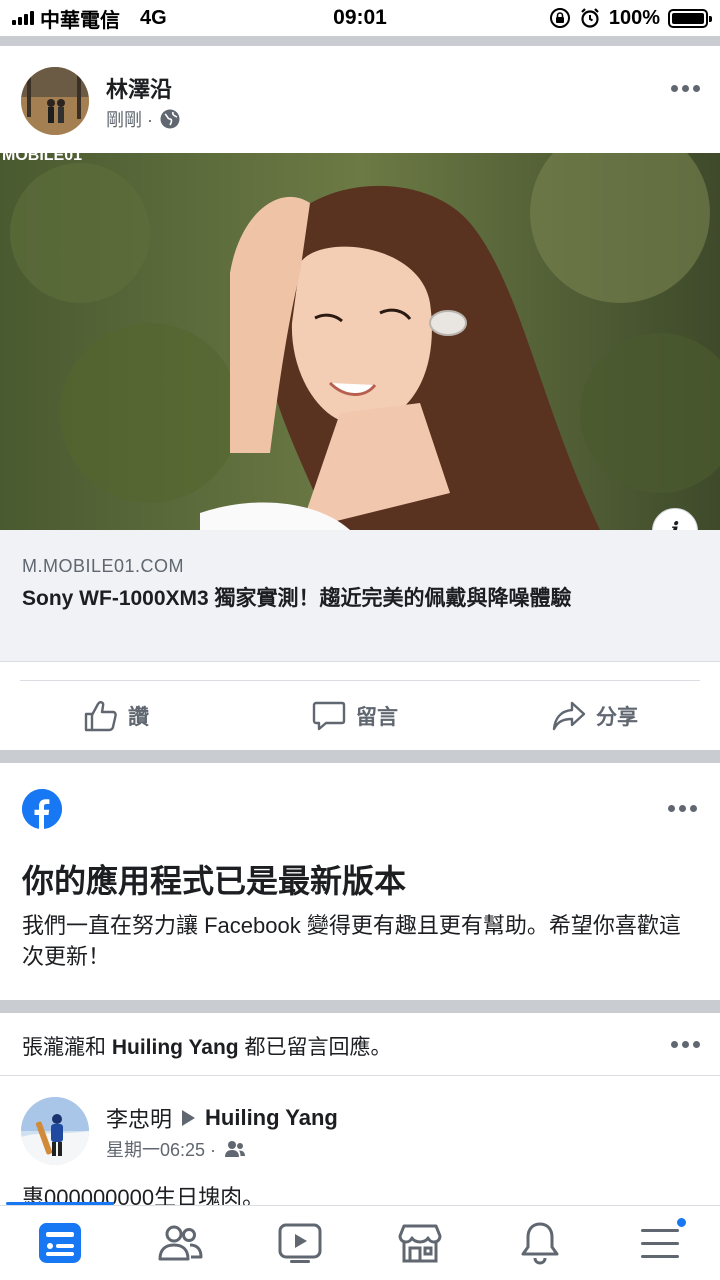 This screenshot has width=720, height=1280. Describe the element at coordinates (189, 1118) in the screenshot. I see `arrow-right-icon` at that location.